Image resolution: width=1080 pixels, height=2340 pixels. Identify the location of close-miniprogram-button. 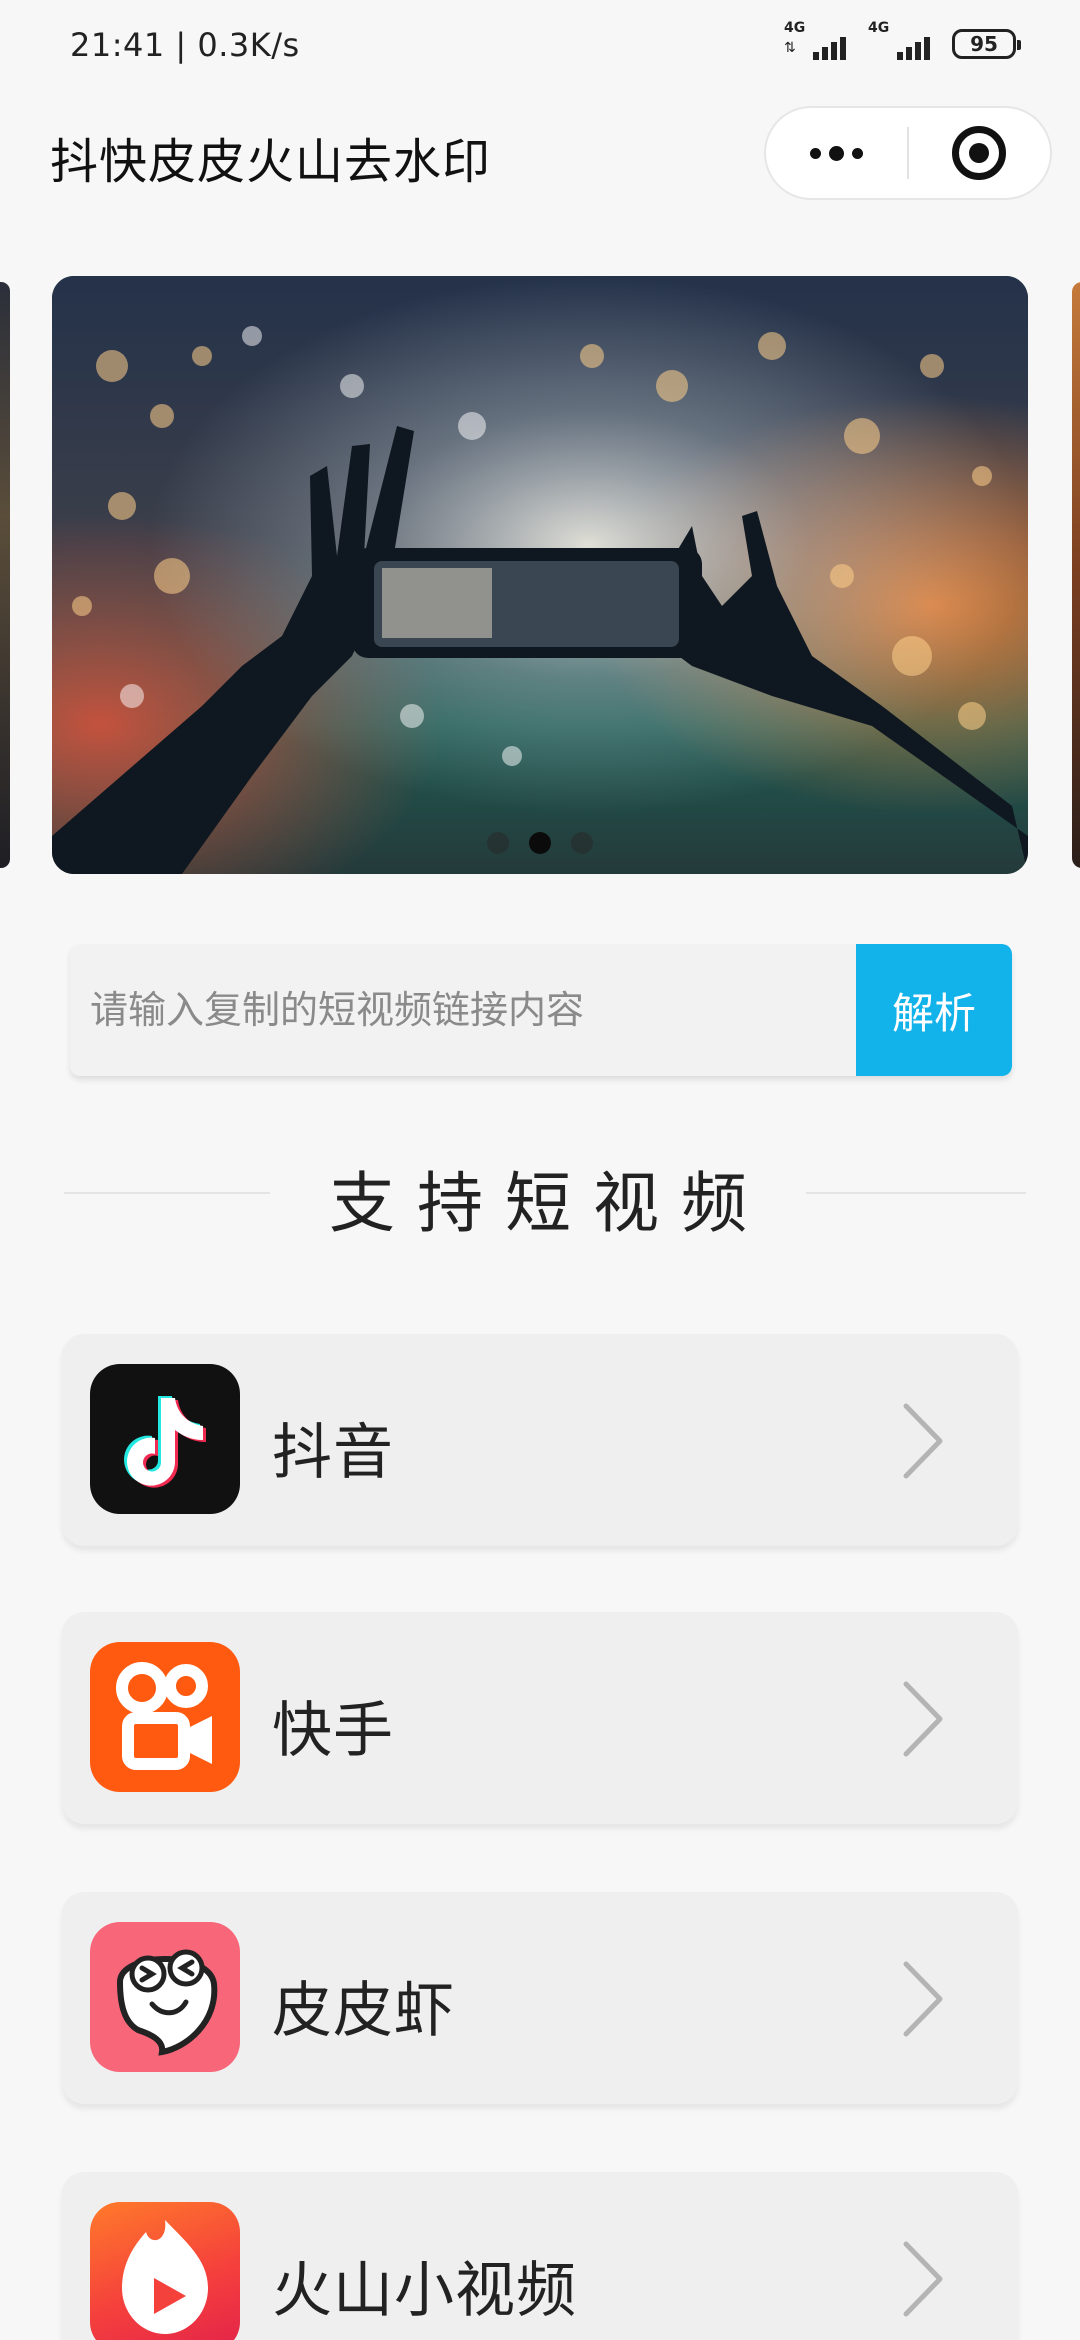
(979, 153).